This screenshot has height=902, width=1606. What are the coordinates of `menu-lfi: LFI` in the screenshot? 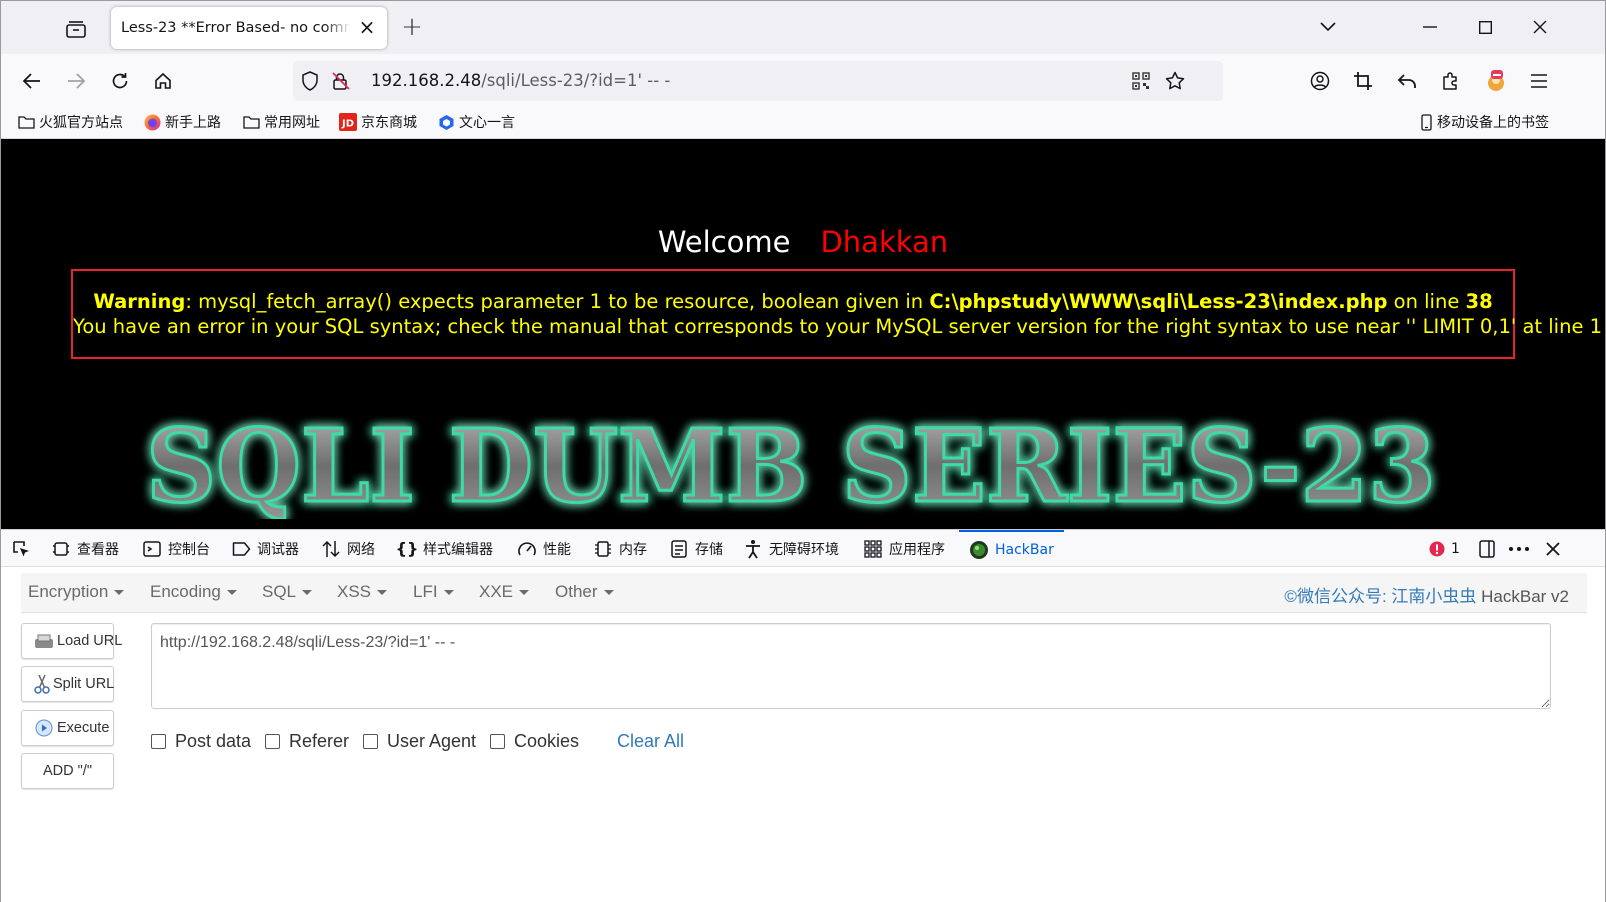 It's located at (433, 592).